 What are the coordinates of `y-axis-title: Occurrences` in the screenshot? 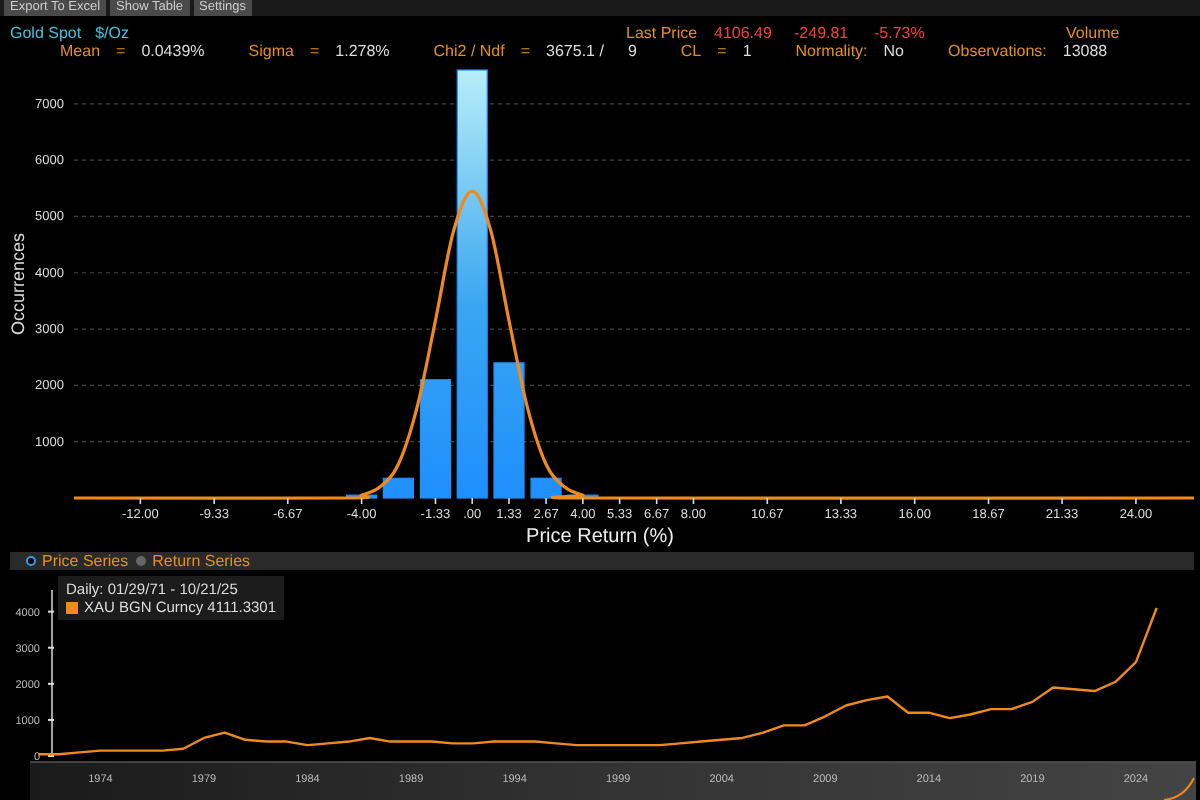 It's located at (18, 284).